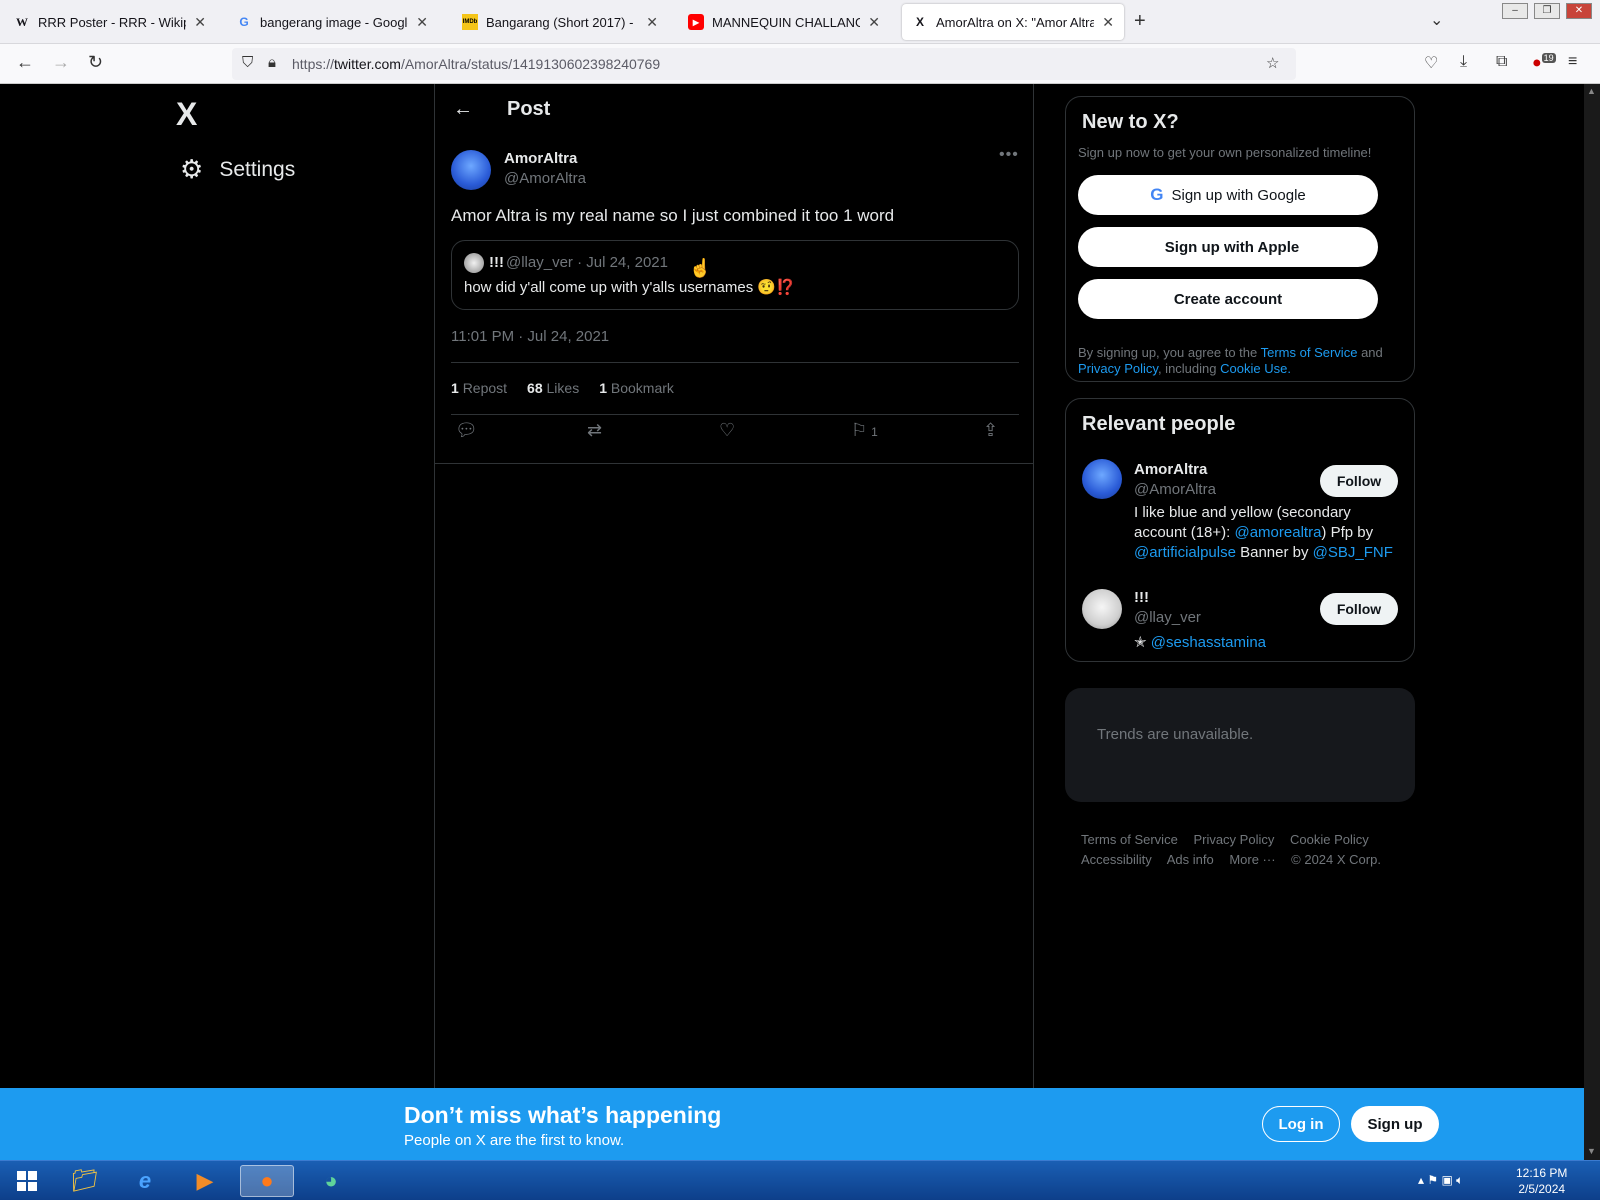  Describe the element at coordinates (594, 430) in the screenshot. I see `repost-icon: ⇄` at that location.